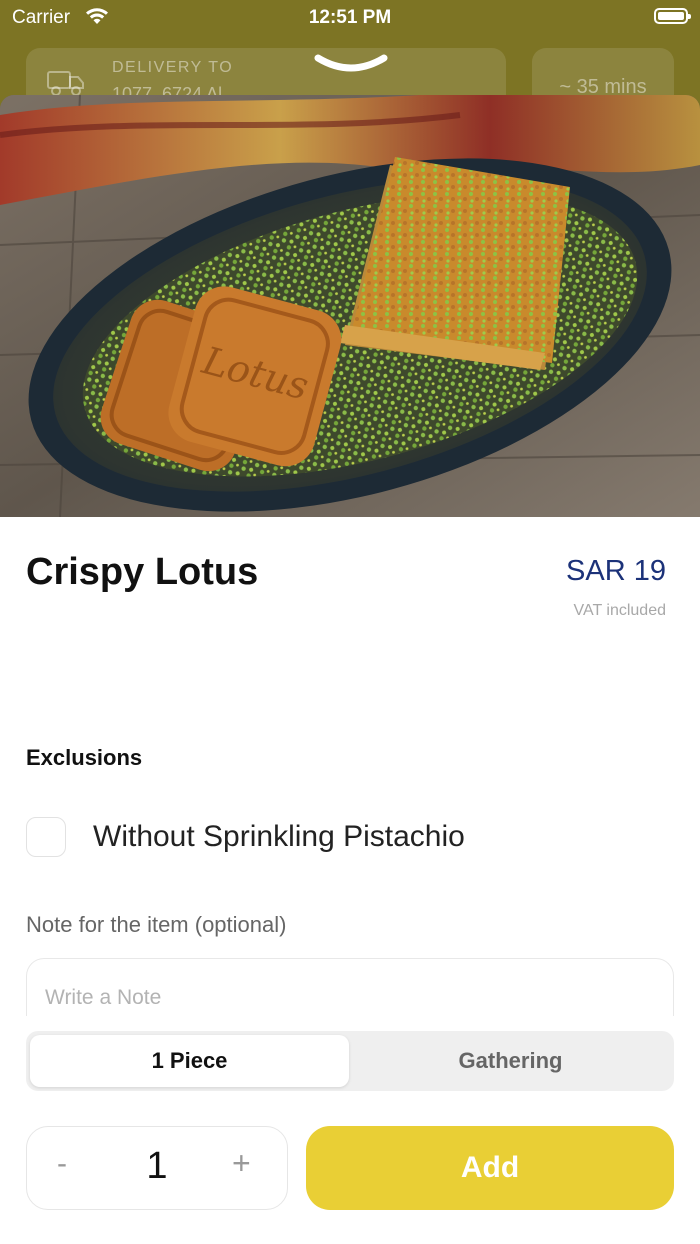 Image resolution: width=700 pixels, height=1244 pixels. I want to click on add-to-cart-button: Add, so click(490, 1168).